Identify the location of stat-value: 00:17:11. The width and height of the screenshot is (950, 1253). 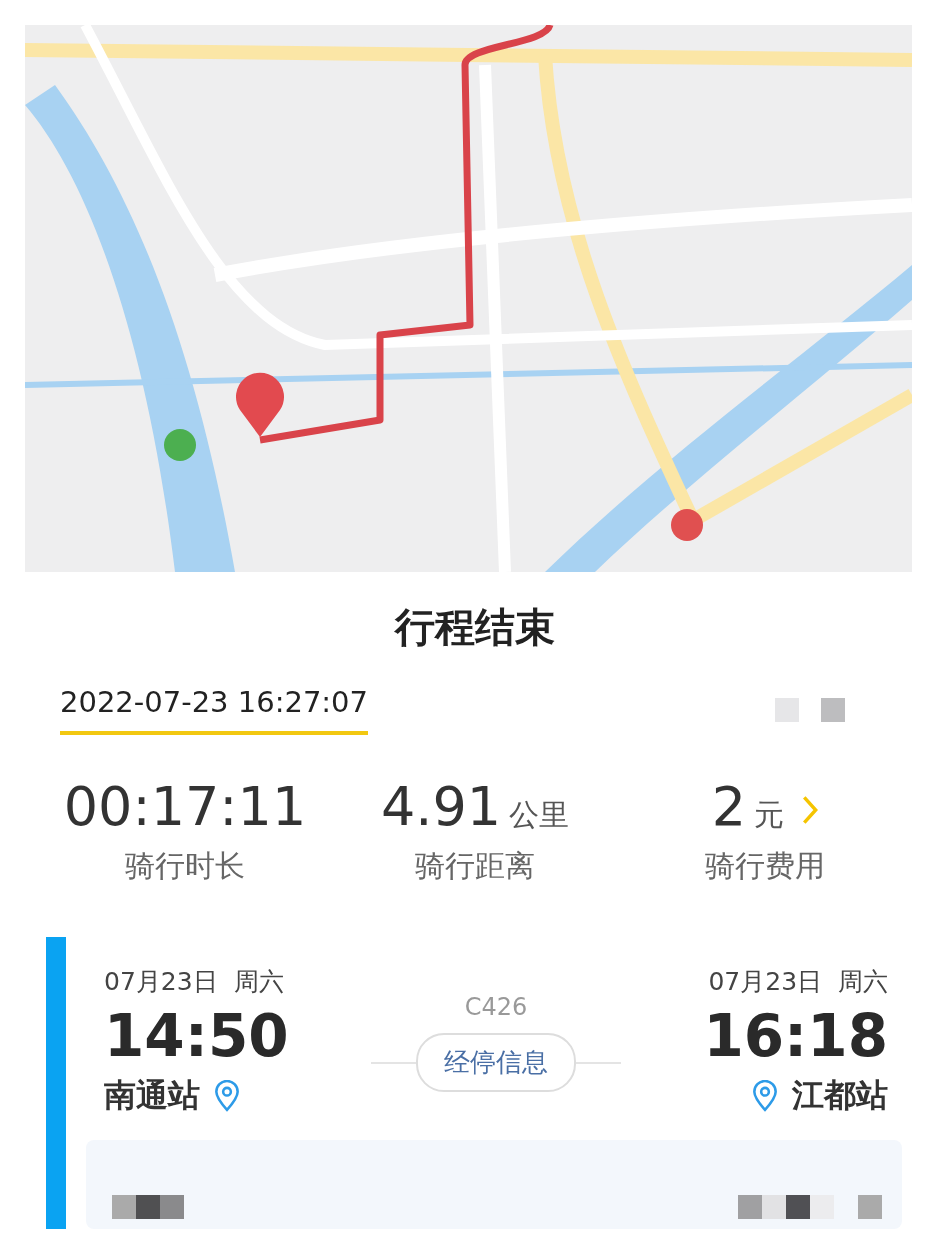
(185, 806).